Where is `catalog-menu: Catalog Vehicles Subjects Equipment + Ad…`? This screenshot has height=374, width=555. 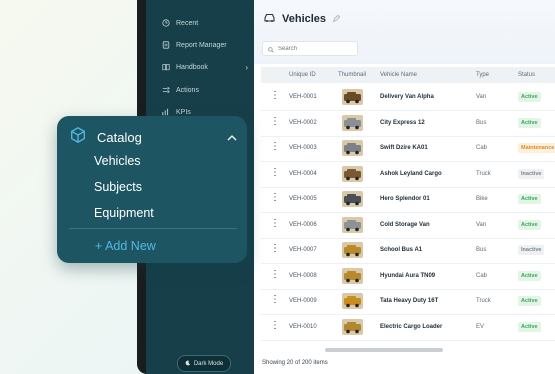
catalog-menu: Catalog Vehicles Subjects Equipment + Ad… is located at coordinates (152, 189).